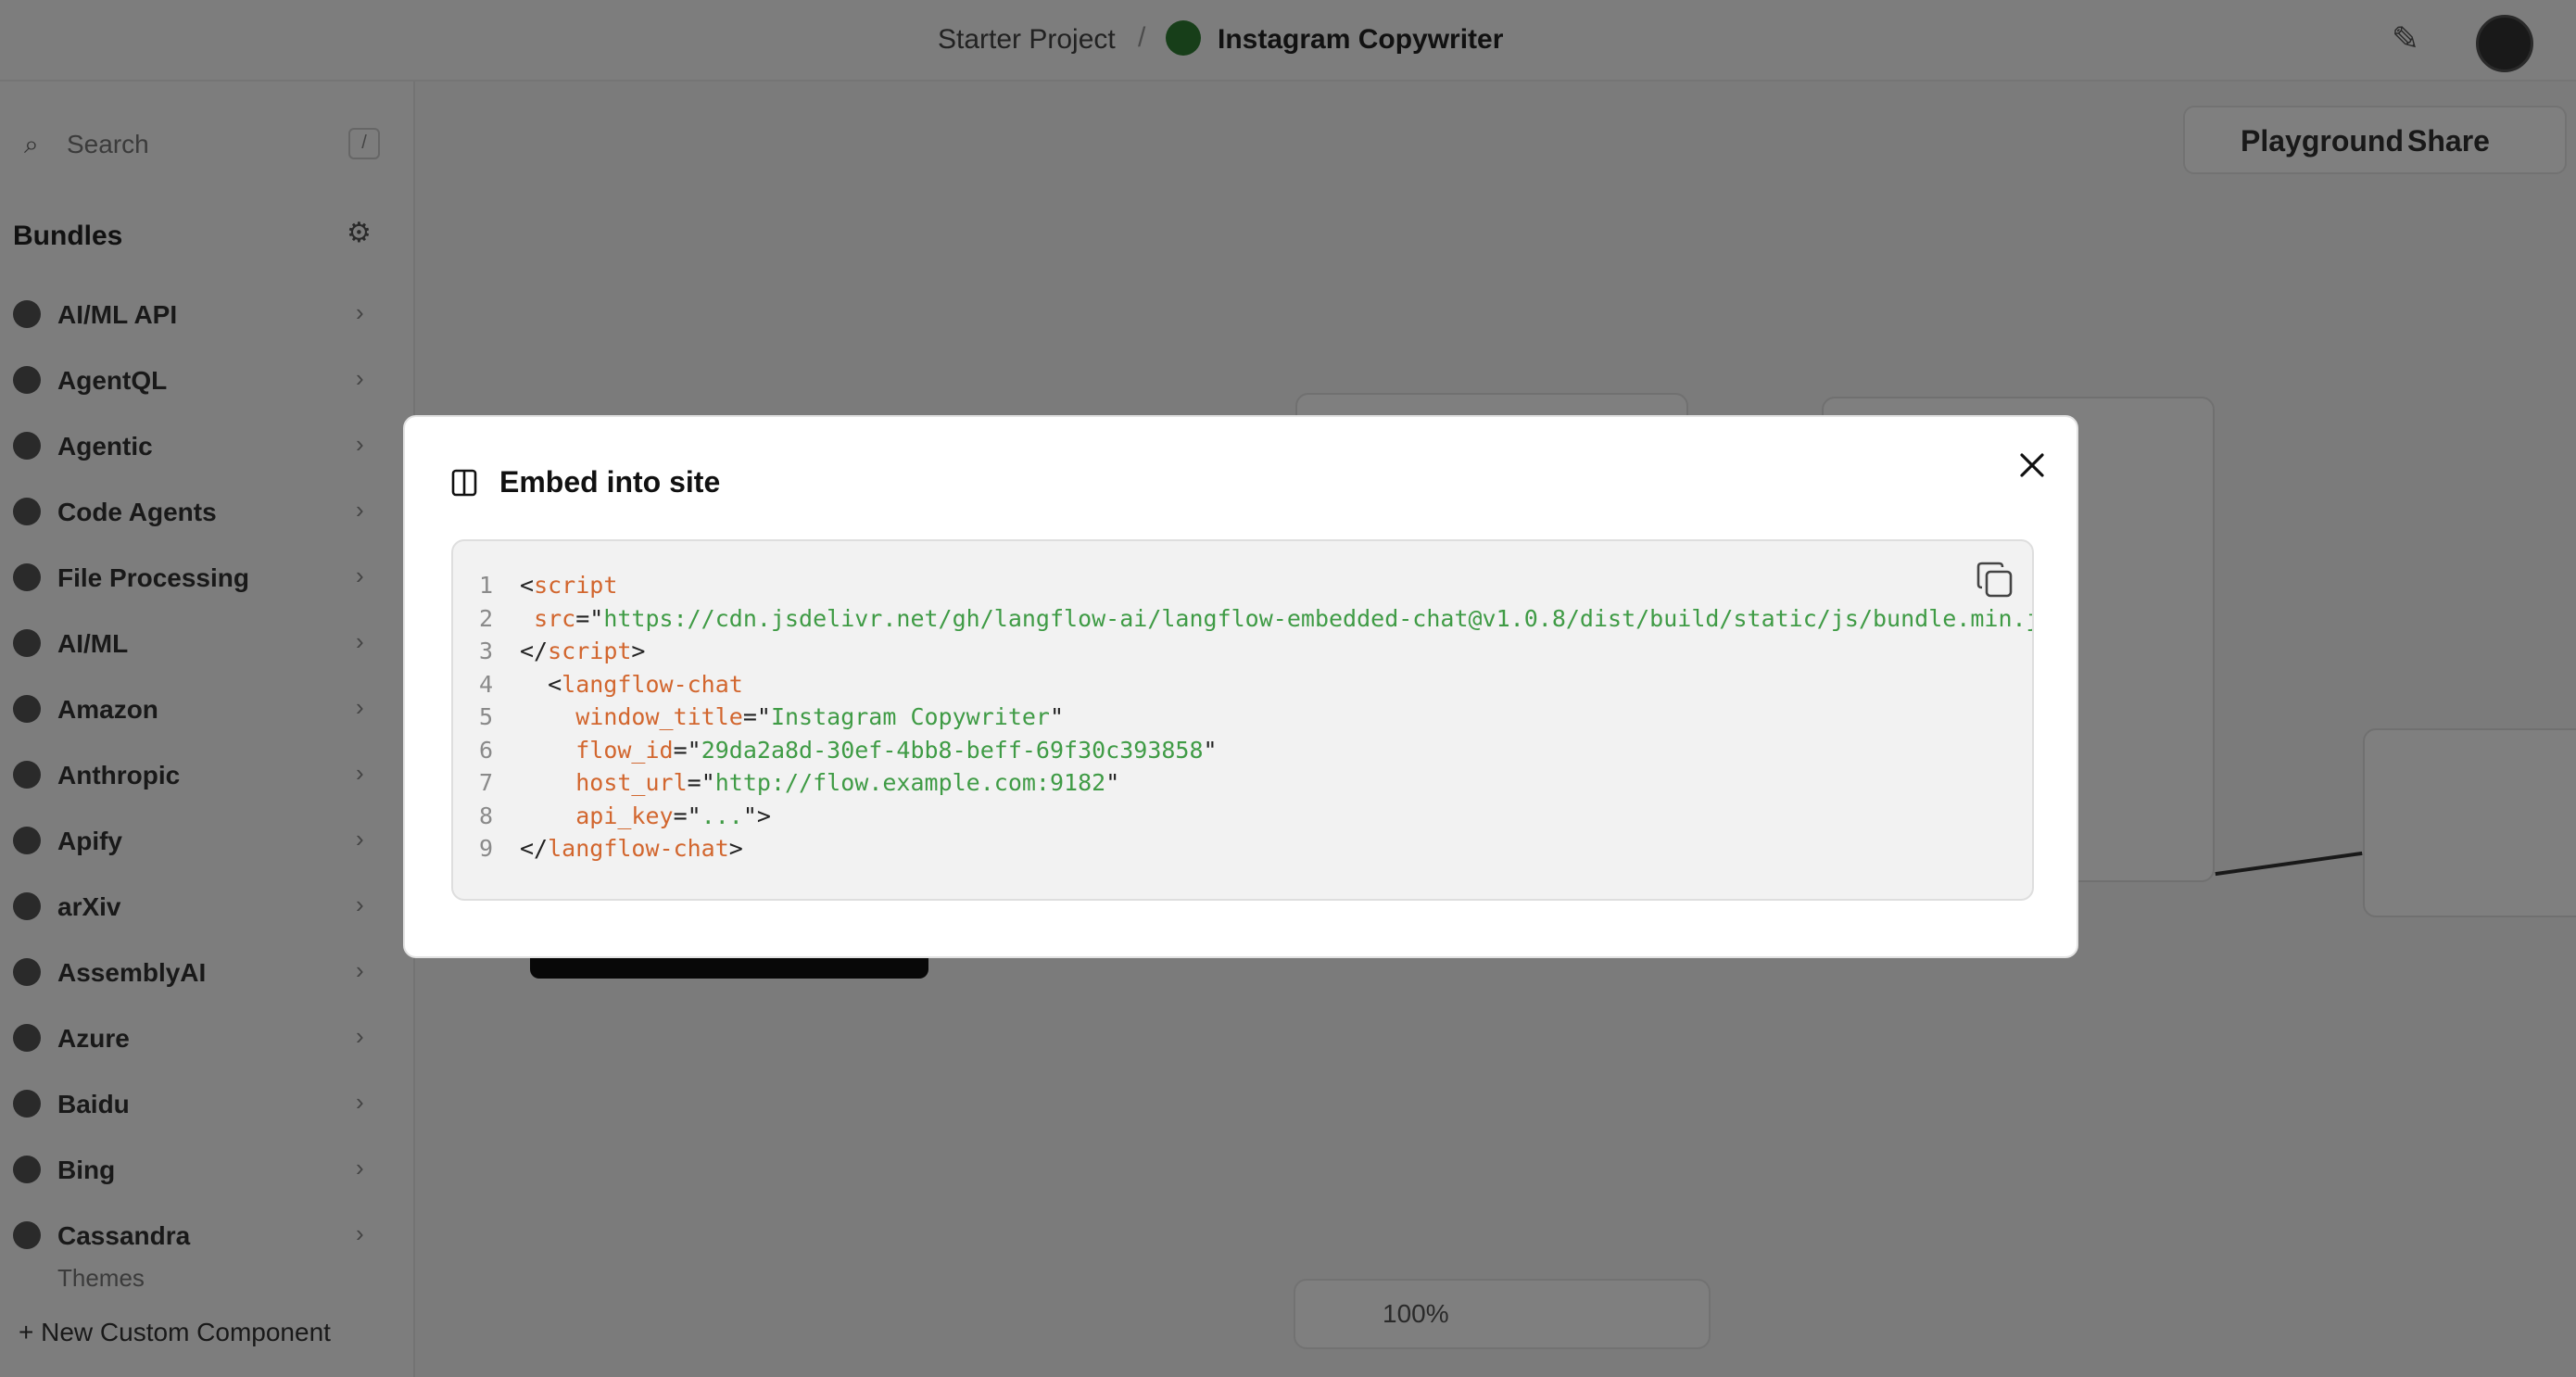 This screenshot has height=1377, width=2576. What do you see at coordinates (1256, 652) in the screenshot?
I see `code-line: 3 </script>` at bounding box center [1256, 652].